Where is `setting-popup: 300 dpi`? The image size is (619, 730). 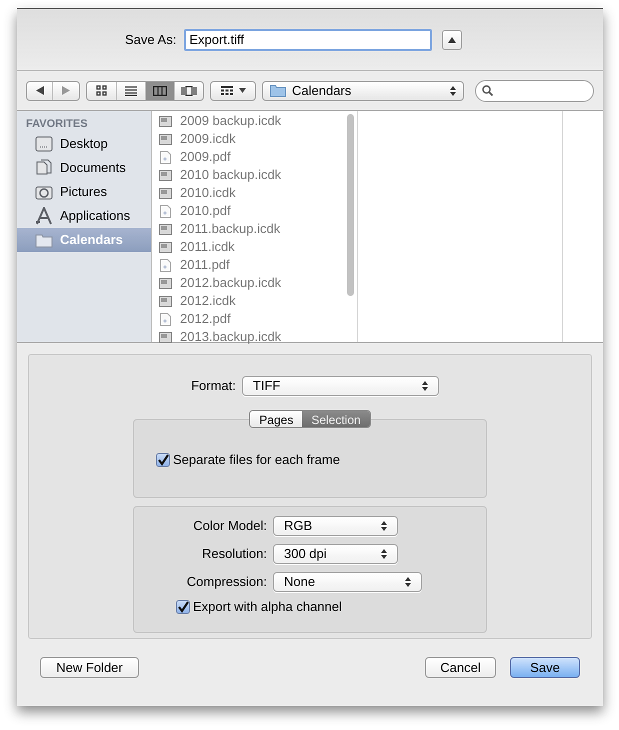 setting-popup: 300 dpi is located at coordinates (335, 554).